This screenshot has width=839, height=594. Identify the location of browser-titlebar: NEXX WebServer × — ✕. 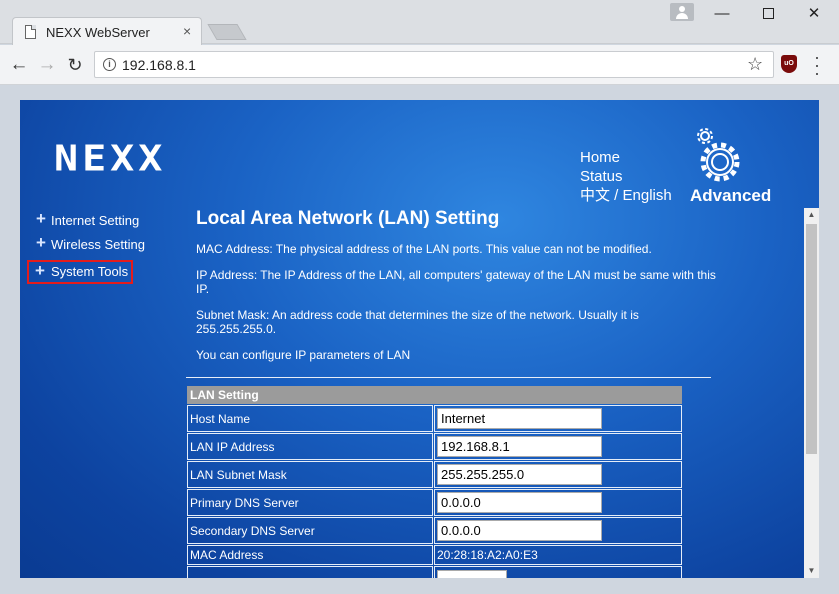
(419, 22).